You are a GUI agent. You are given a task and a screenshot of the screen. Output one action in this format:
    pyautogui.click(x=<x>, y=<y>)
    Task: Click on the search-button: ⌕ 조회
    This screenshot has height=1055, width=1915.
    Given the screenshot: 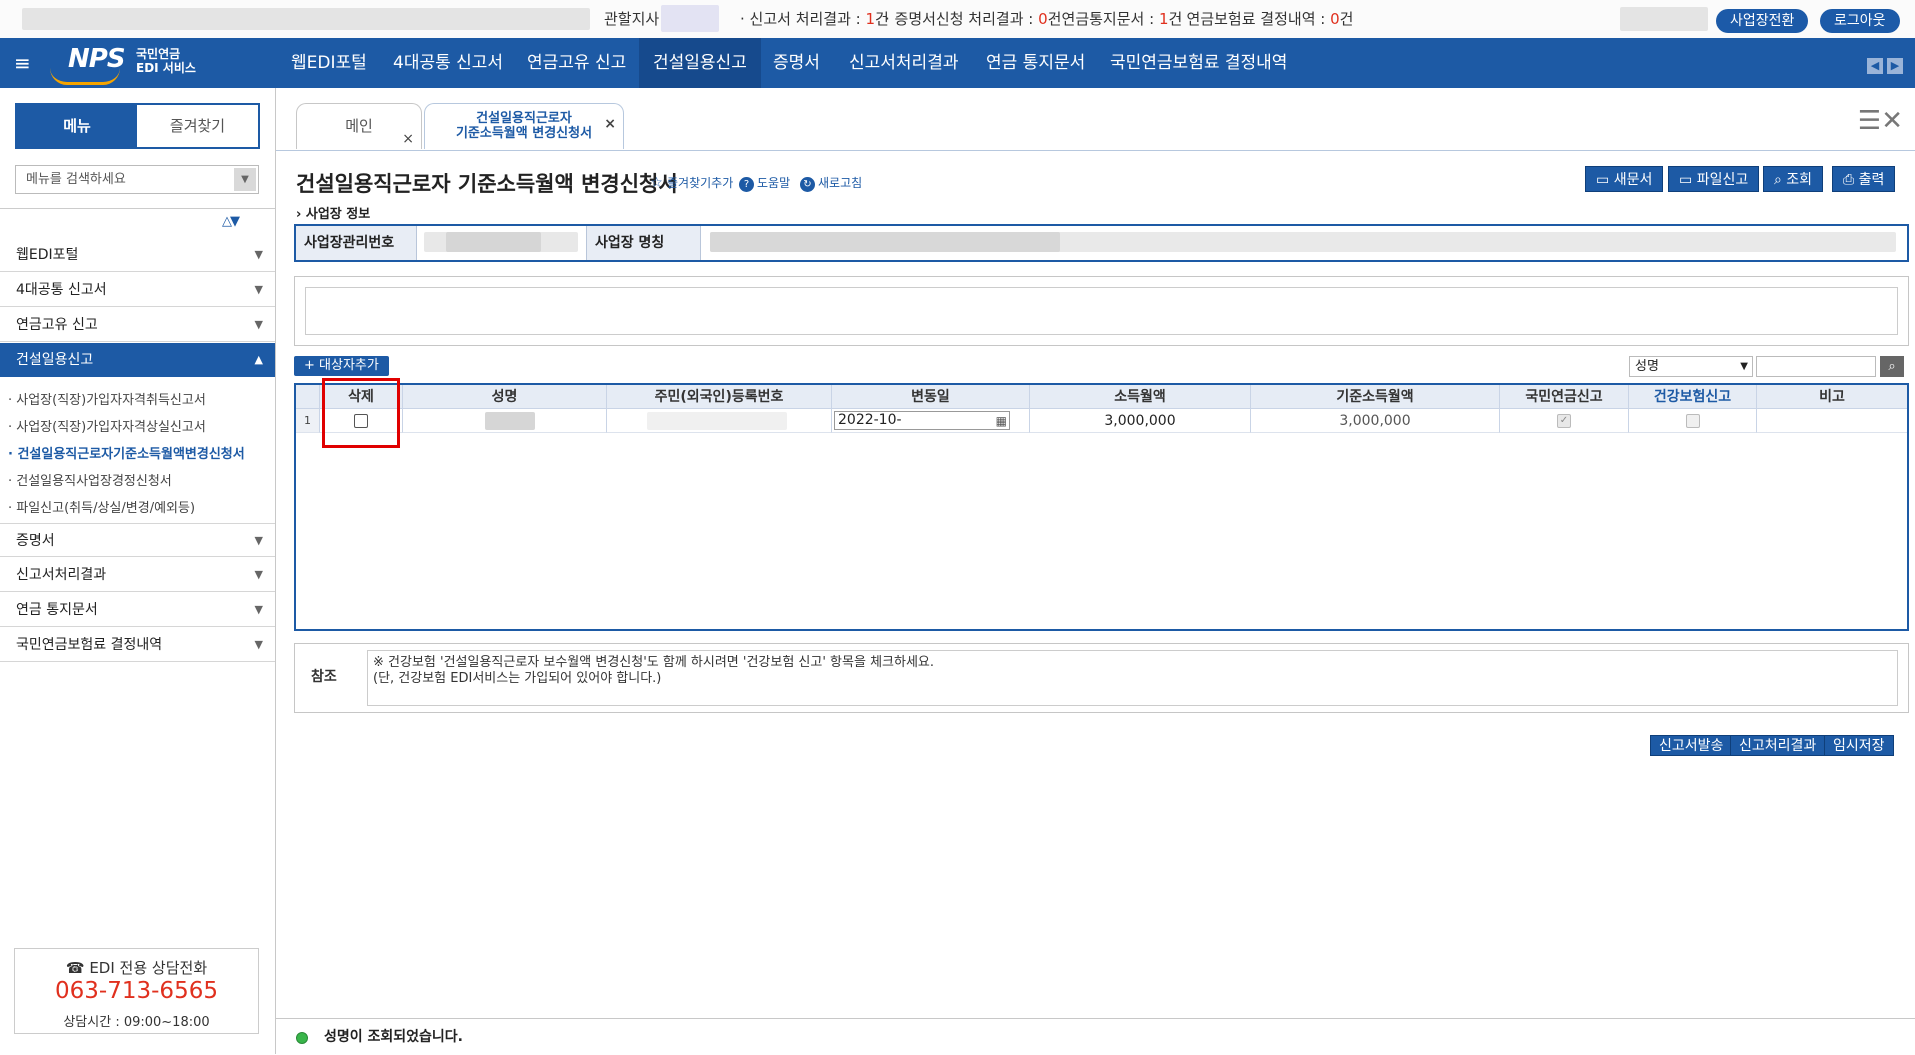 What is the action you would take?
    pyautogui.click(x=1793, y=179)
    